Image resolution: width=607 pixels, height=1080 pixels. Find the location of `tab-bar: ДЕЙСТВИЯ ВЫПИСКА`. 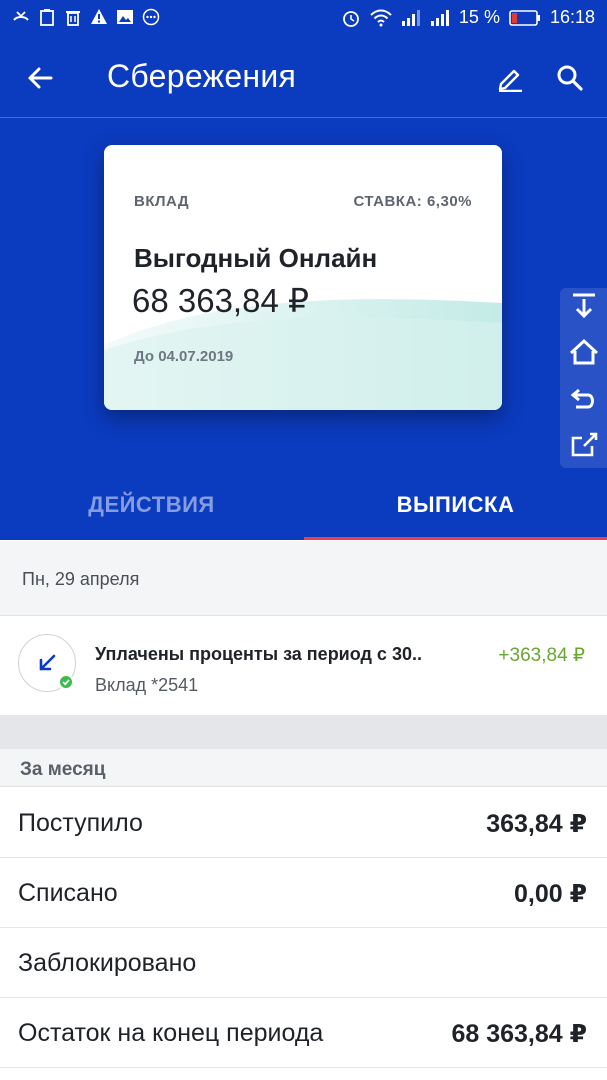

tab-bar: ДЕЙСТВИЯ ВЫПИСКА is located at coordinates (303, 505).